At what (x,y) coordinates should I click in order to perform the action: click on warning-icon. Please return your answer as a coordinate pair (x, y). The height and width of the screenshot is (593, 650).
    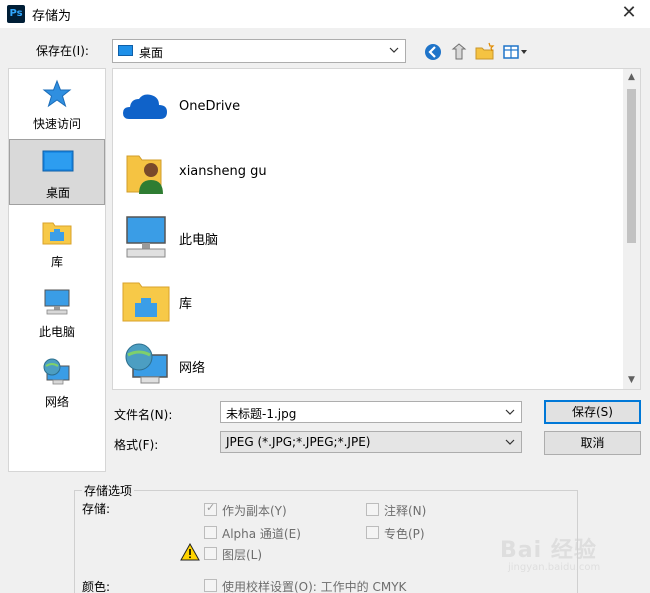
    Looking at the image, I should click on (190, 552).